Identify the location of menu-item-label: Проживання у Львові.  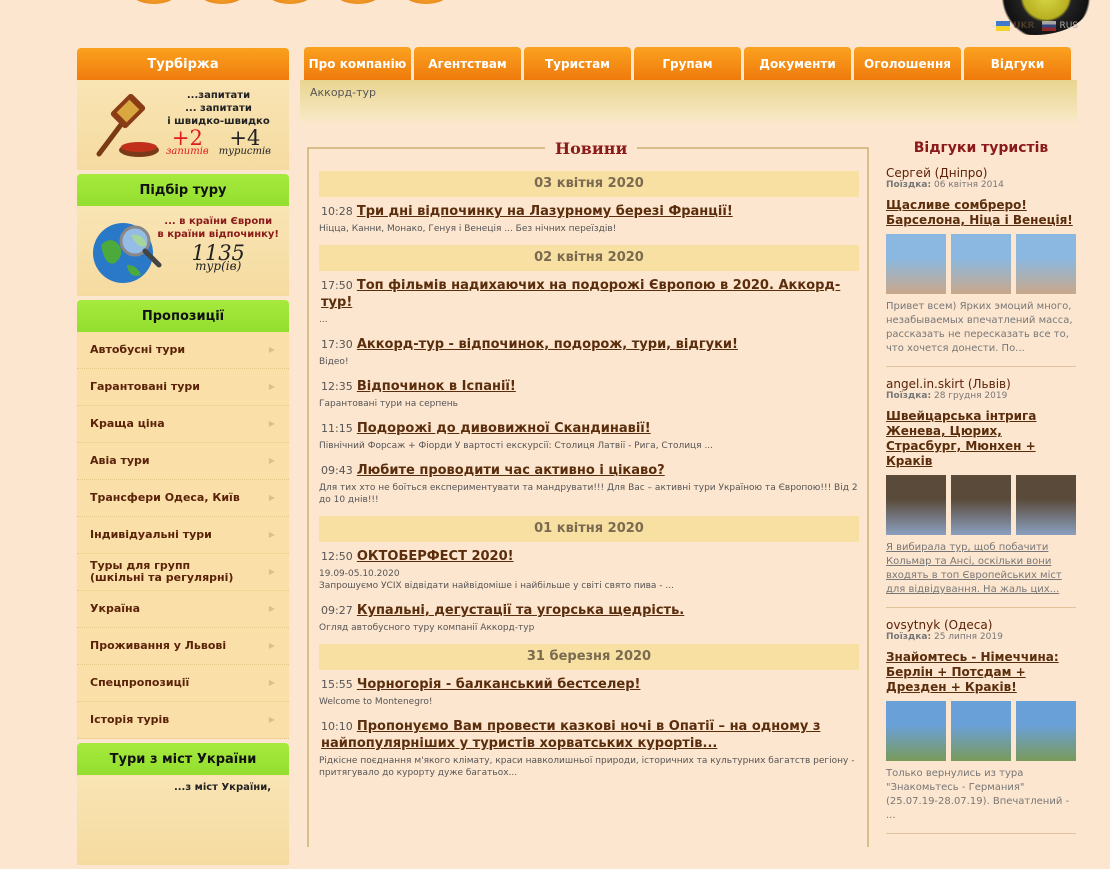
(158, 645).